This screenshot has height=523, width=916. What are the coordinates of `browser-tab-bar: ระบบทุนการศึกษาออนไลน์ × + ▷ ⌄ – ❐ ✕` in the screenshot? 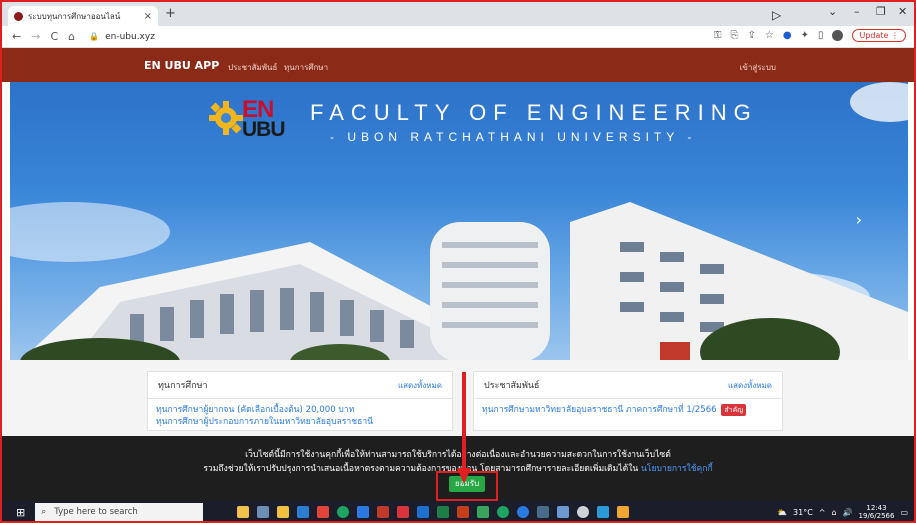 It's located at (458, 14).